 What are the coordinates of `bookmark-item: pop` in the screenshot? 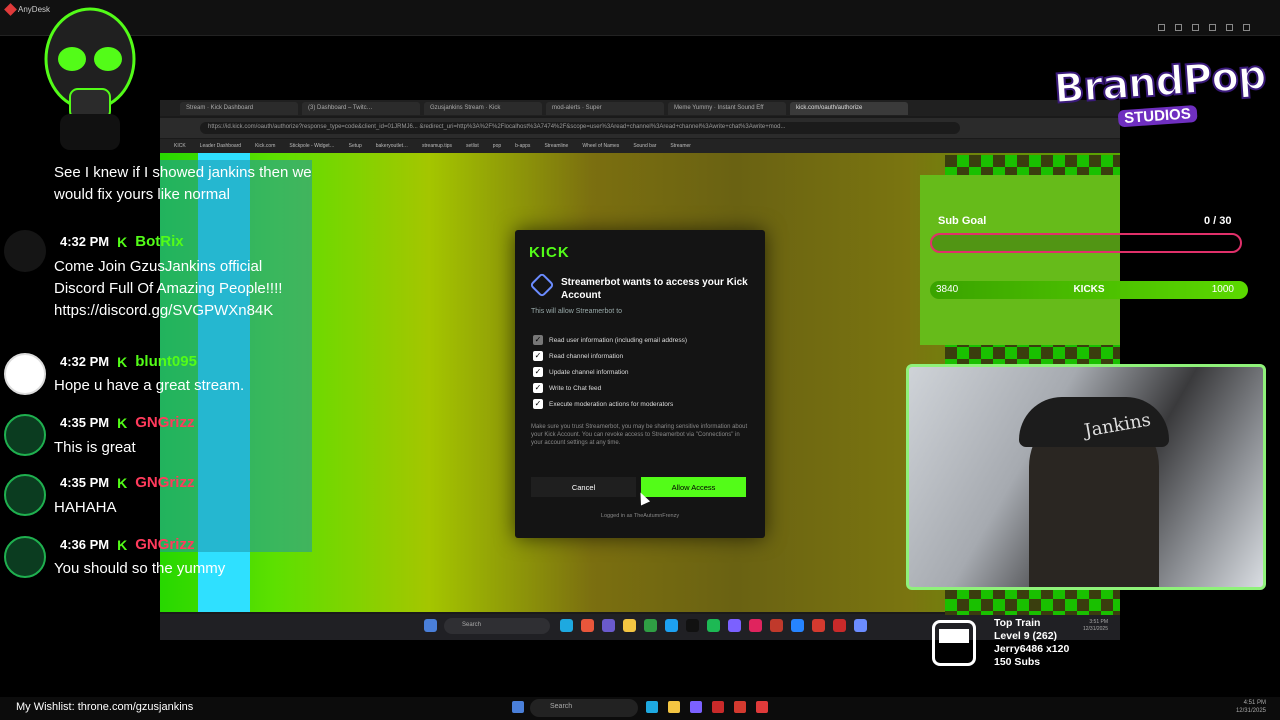 It's located at (497, 146).